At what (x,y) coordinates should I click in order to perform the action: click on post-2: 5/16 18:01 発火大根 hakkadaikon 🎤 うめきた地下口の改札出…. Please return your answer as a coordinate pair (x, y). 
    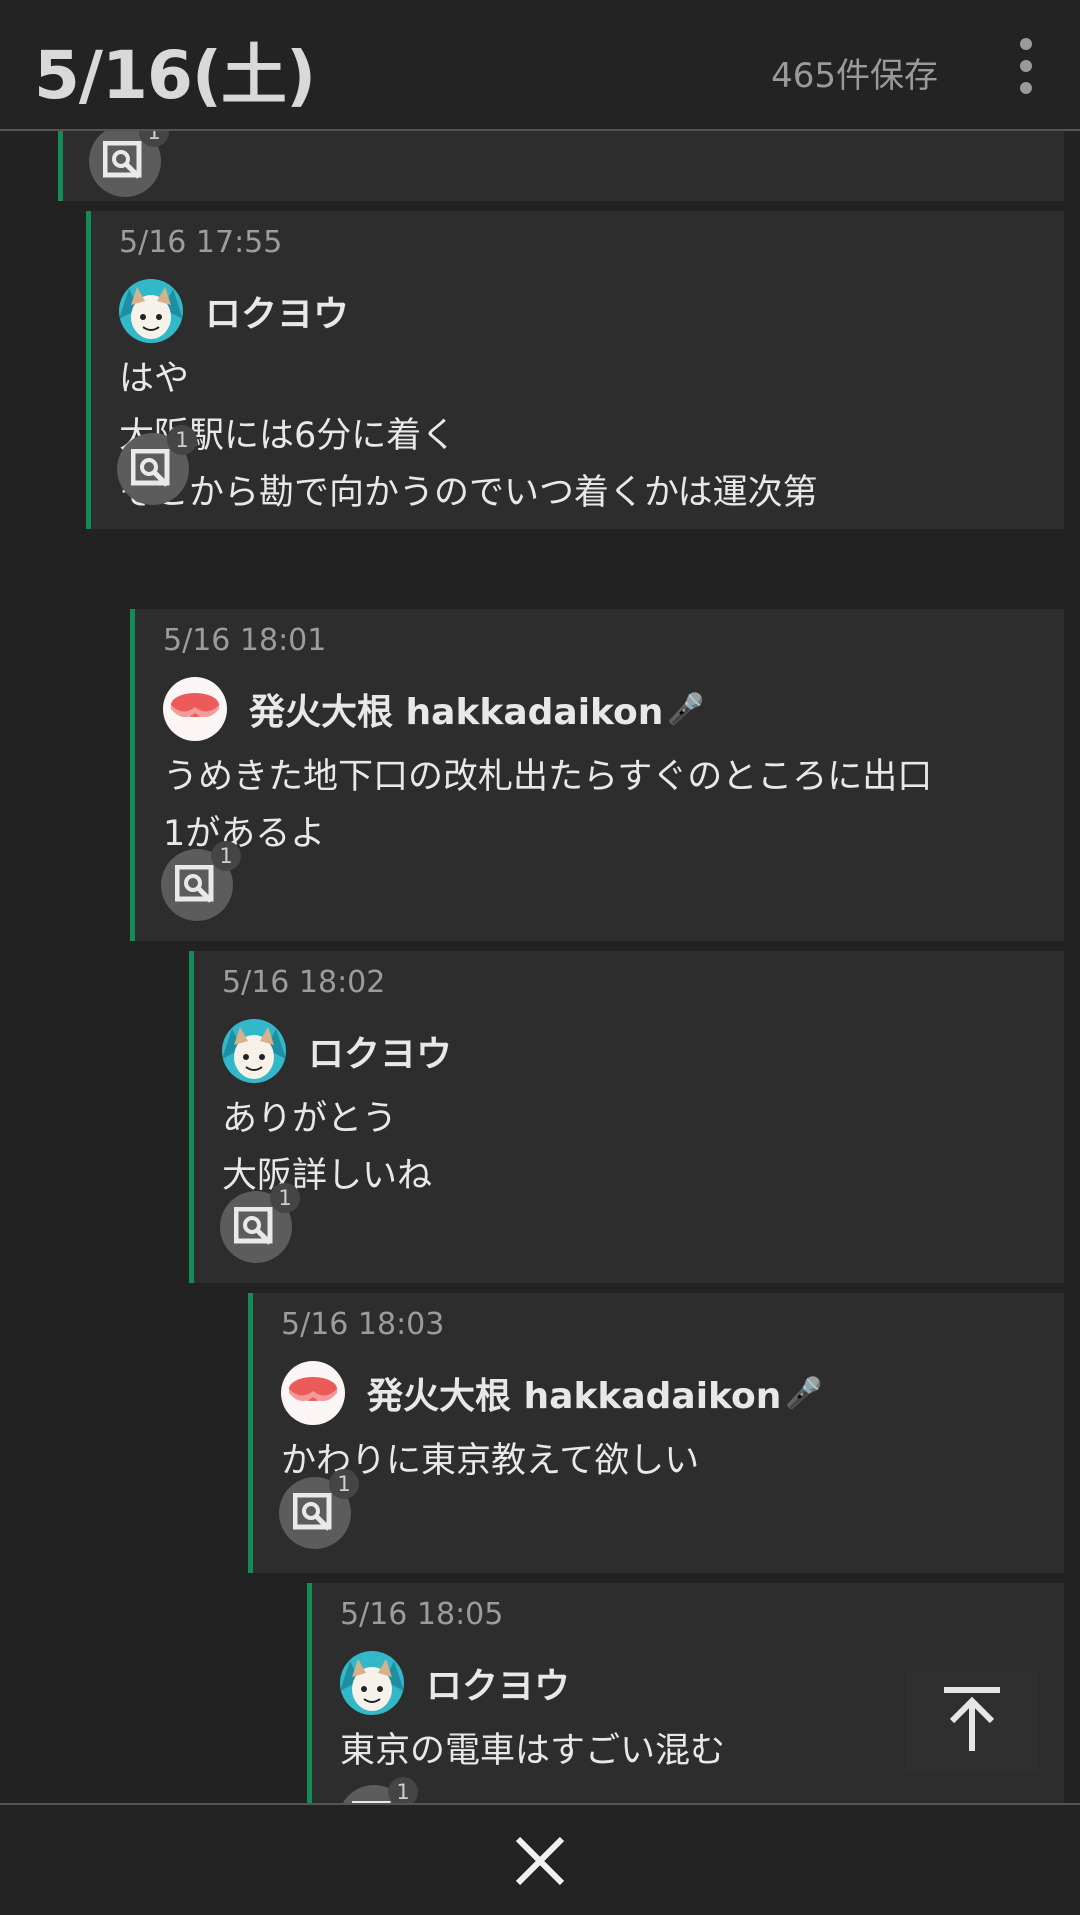
    Looking at the image, I should click on (597, 775).